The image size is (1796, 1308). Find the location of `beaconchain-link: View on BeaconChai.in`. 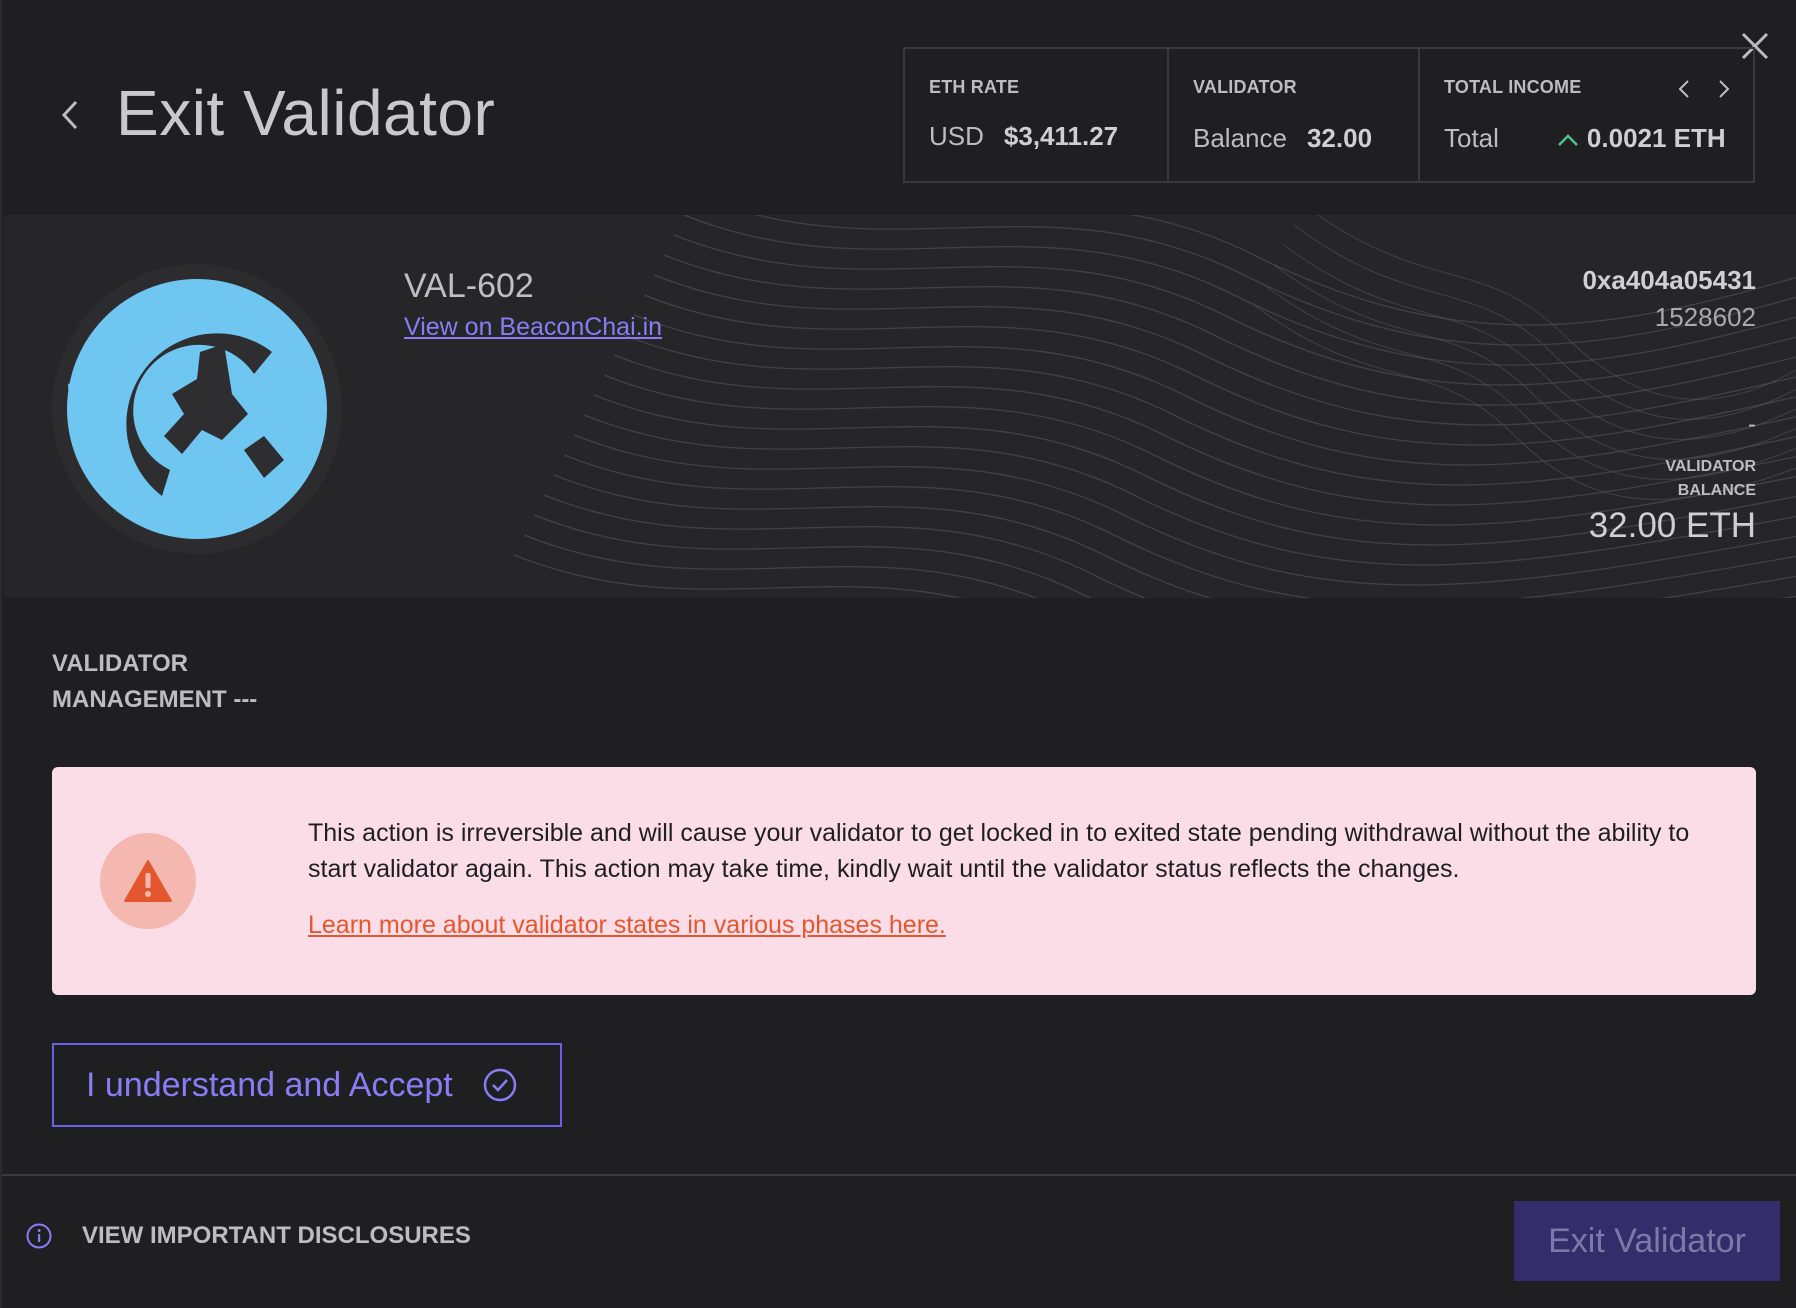

beaconchain-link: View on BeaconChai.in is located at coordinates (533, 327).